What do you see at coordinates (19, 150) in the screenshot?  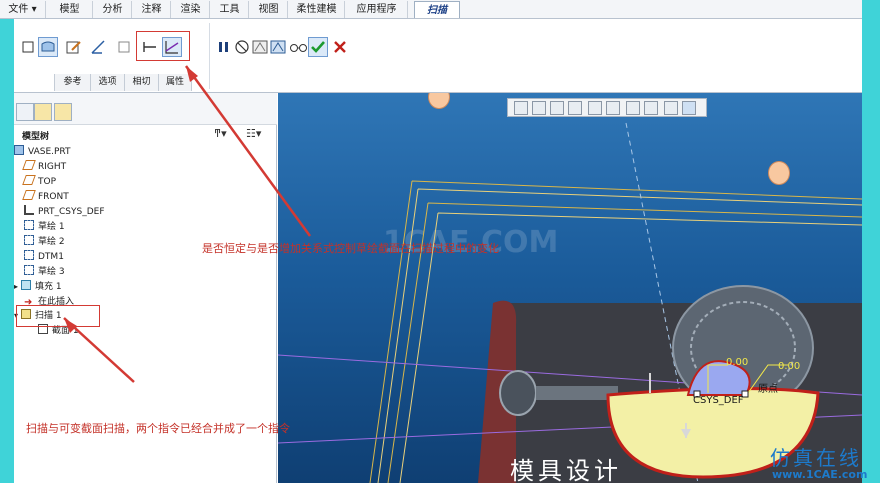 I see `part-icon` at bounding box center [19, 150].